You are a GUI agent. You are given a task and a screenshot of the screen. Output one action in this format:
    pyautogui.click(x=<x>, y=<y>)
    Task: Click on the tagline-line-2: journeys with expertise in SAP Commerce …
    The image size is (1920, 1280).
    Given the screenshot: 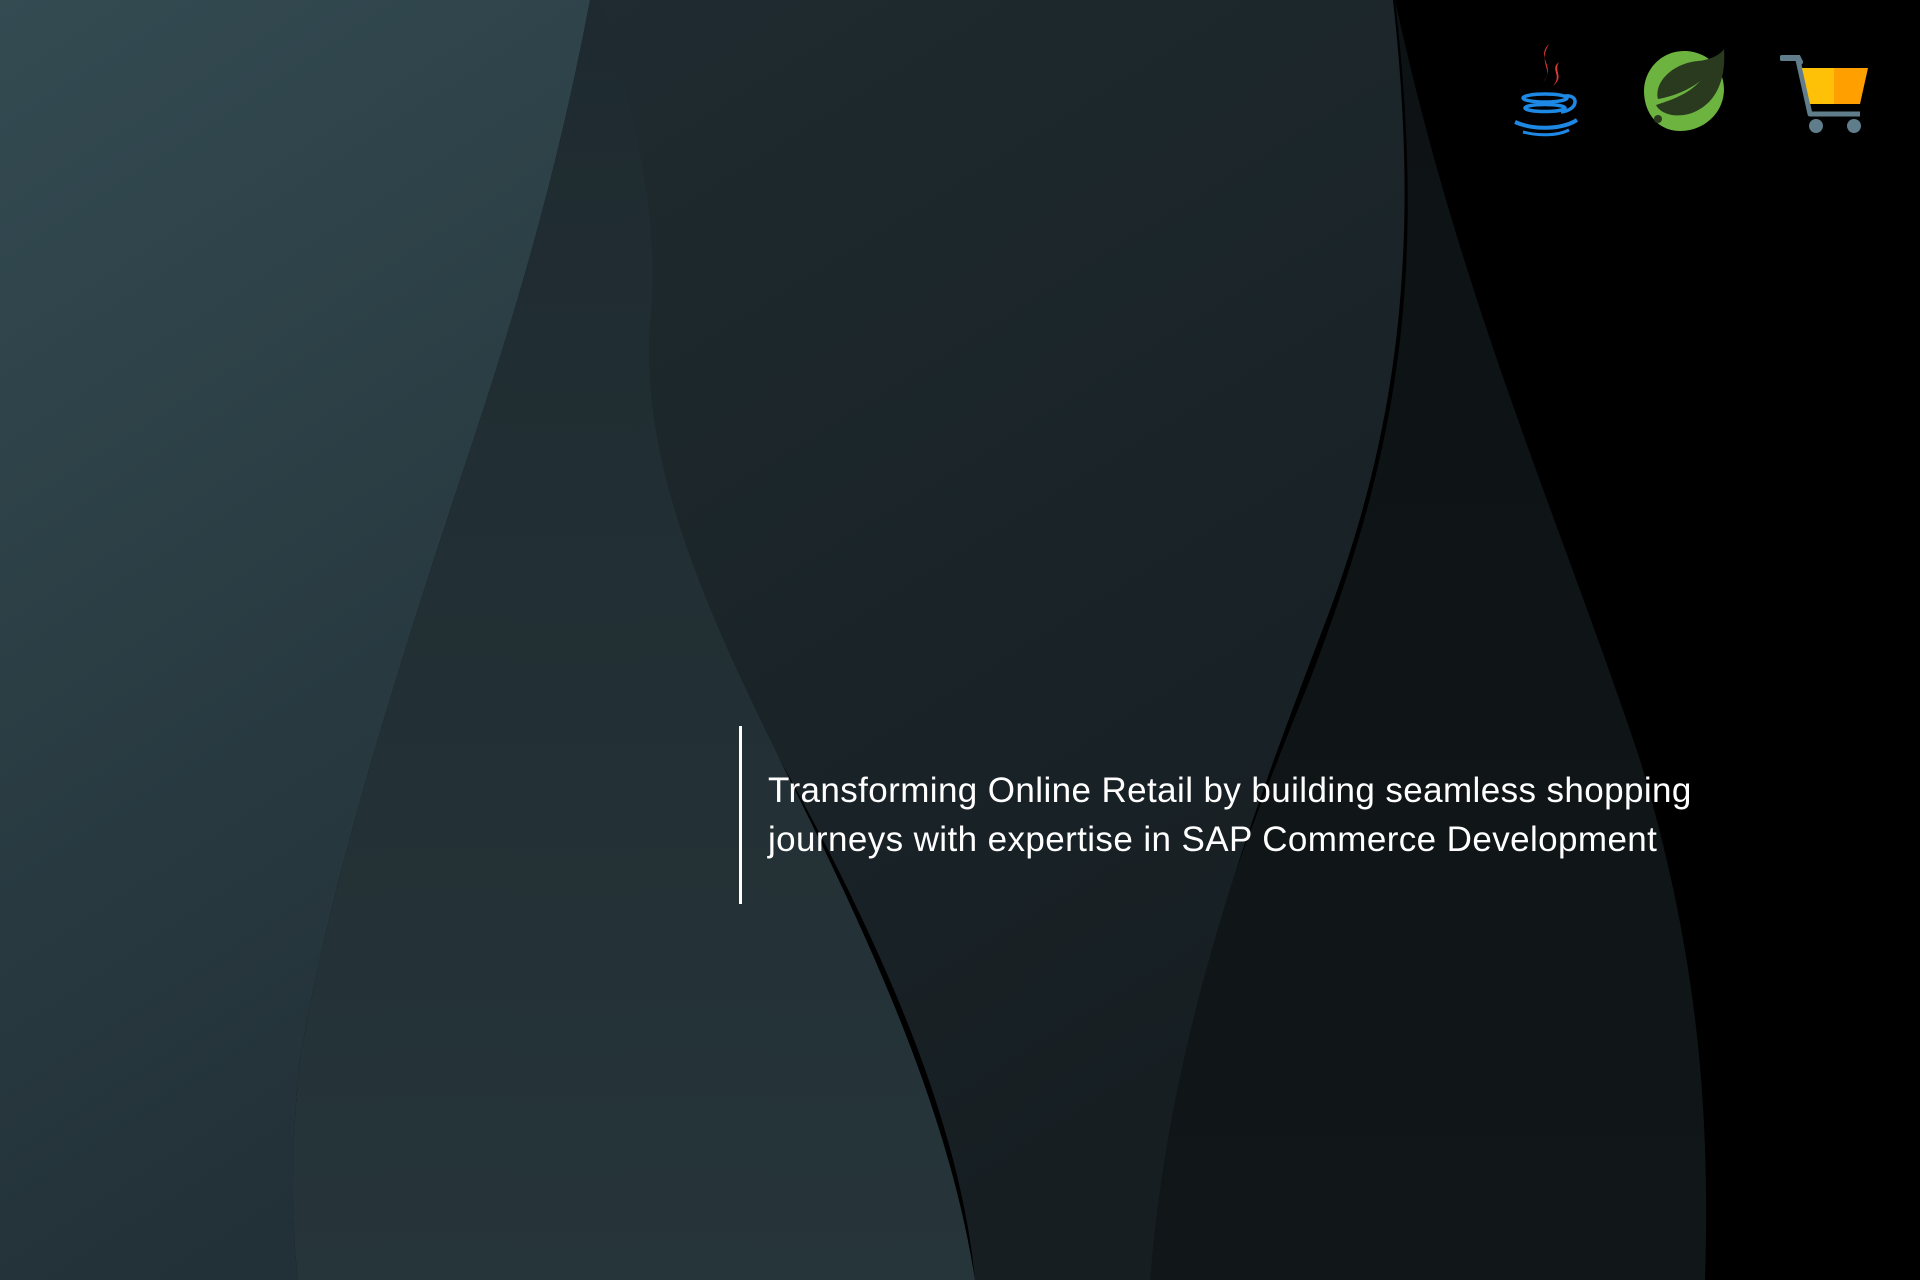 What is the action you would take?
    pyautogui.click(x=1213, y=839)
    